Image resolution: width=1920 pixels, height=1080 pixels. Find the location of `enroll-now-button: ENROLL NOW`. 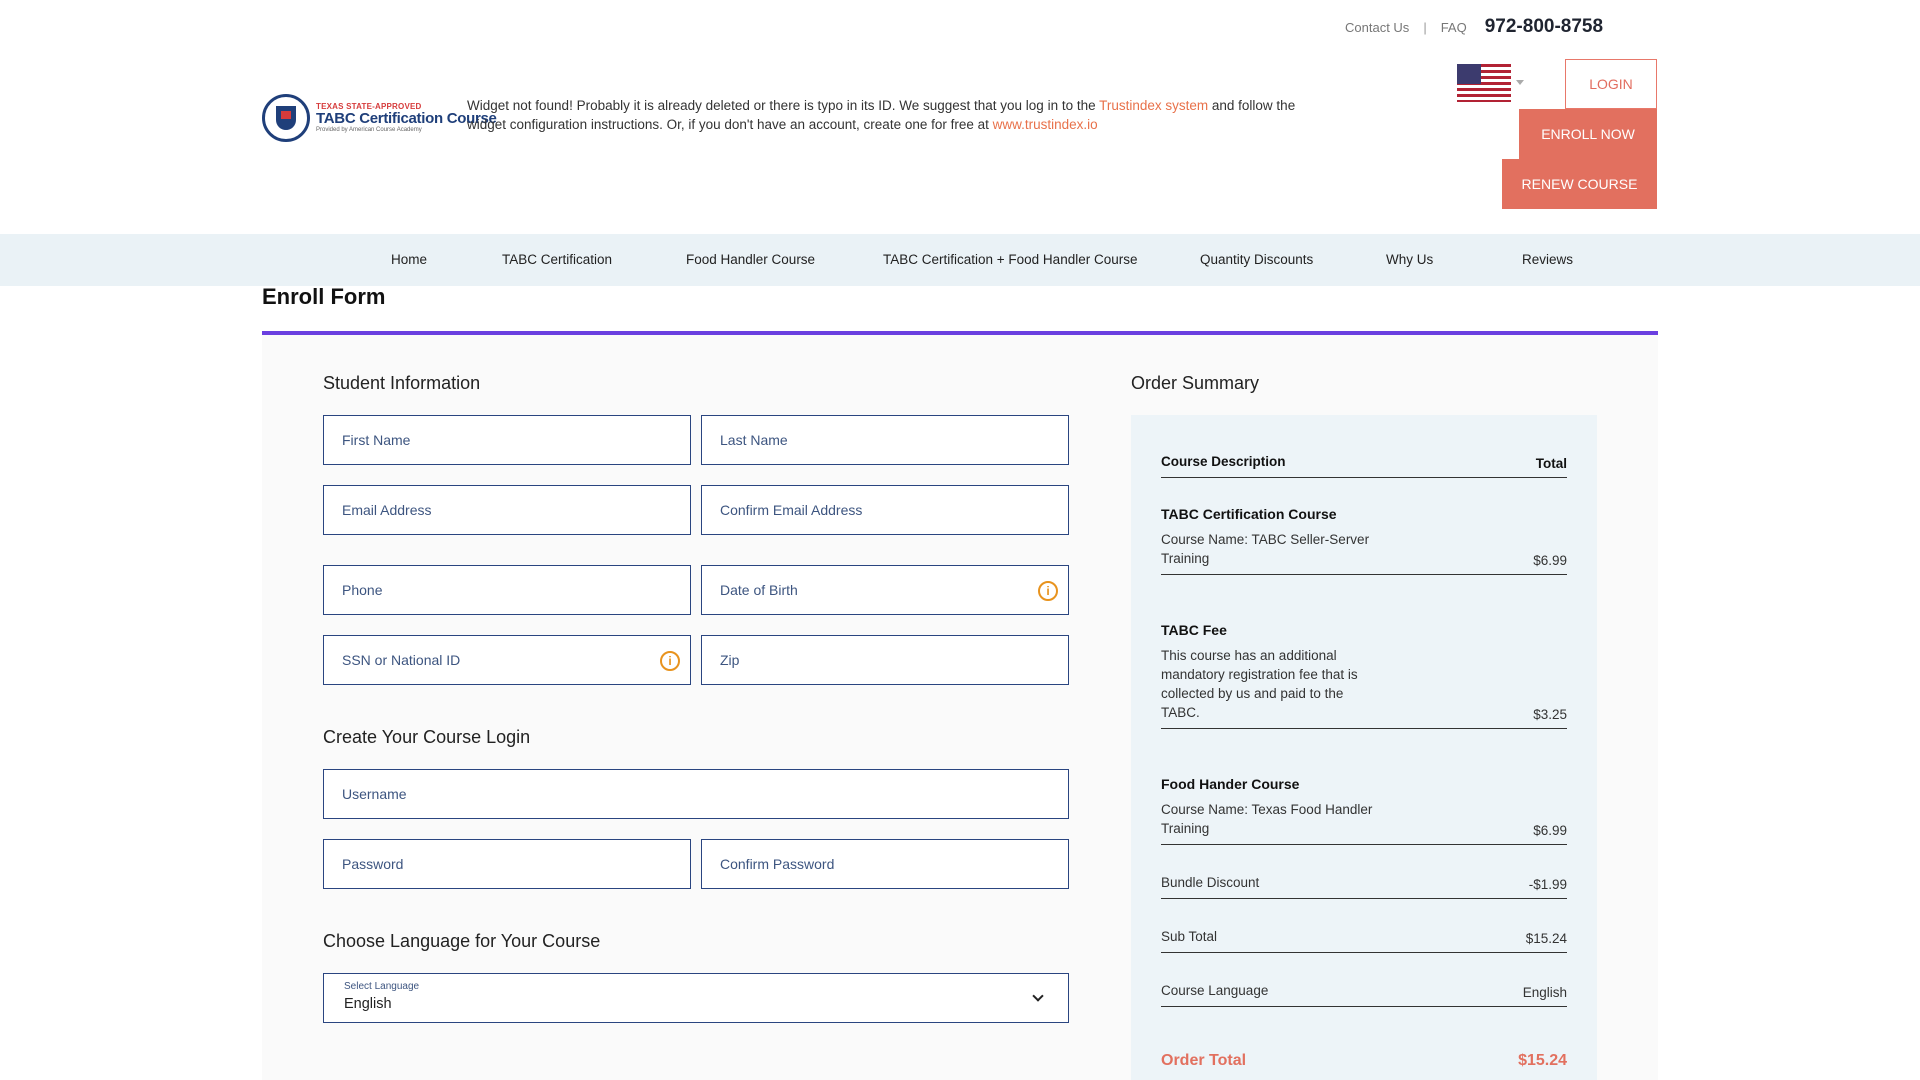

enroll-now-button: ENROLL NOW is located at coordinates (1588, 134).